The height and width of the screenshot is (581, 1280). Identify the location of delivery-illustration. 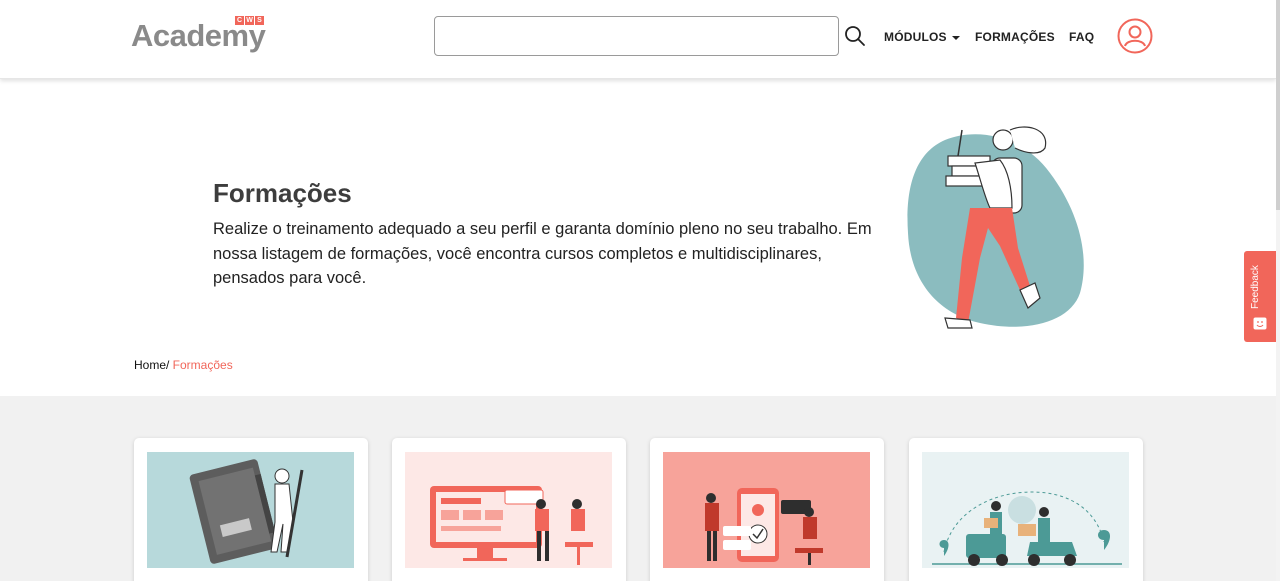
(1025, 510).